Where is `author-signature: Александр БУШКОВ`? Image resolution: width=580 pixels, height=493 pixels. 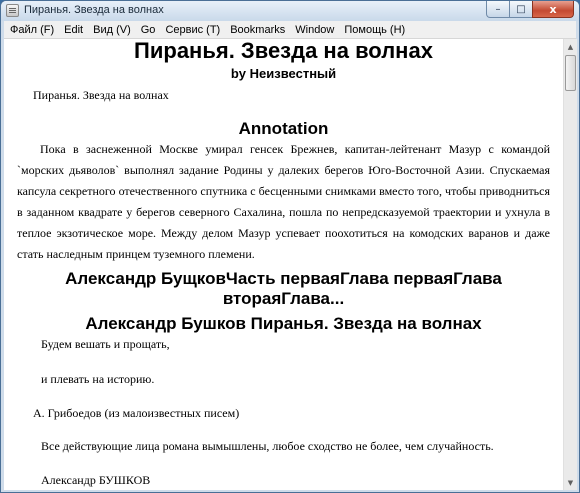
author-signature: Александр БУШКОВ is located at coordinates (96, 480).